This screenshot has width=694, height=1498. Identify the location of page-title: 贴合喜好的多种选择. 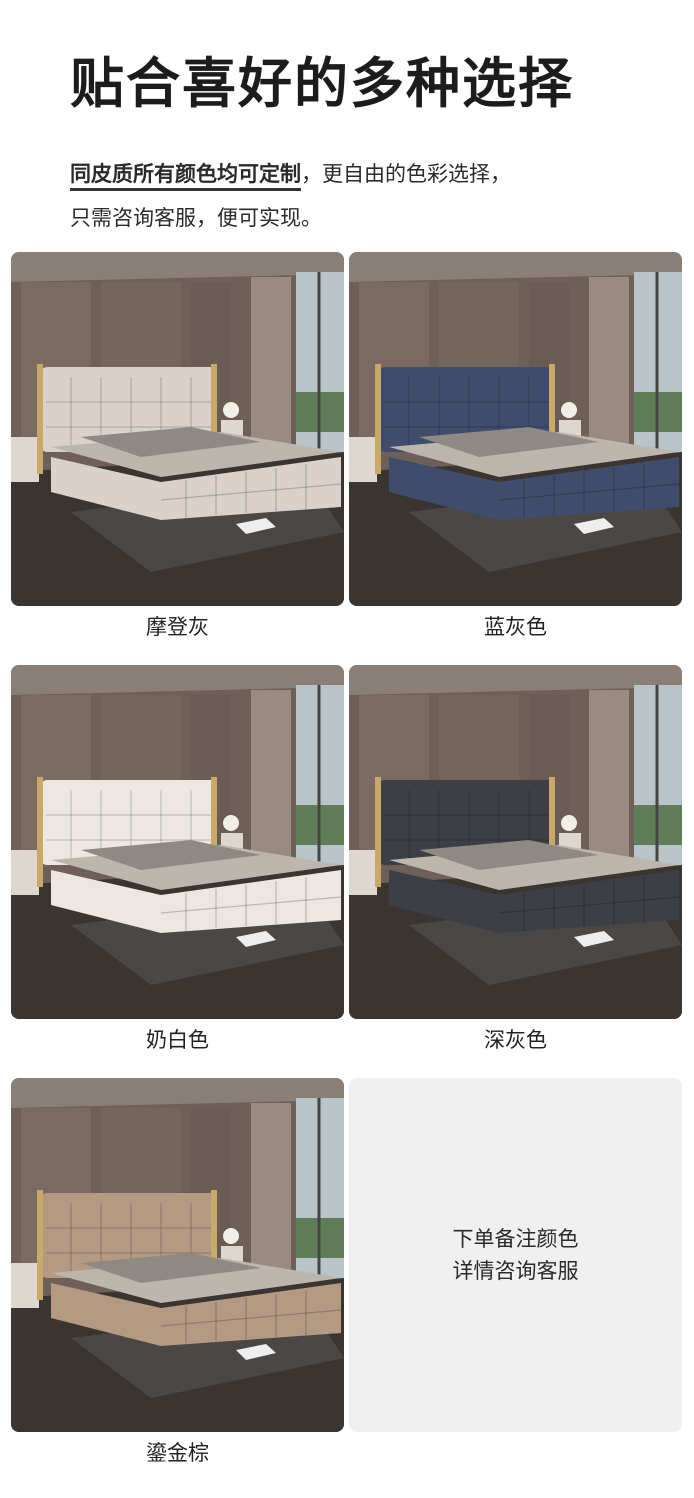
(322, 83).